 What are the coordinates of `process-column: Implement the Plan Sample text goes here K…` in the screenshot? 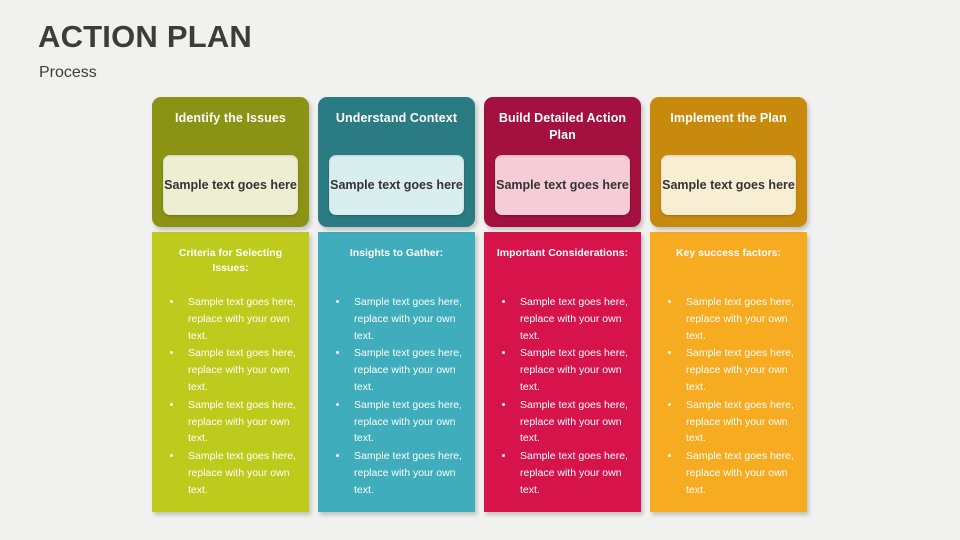 It's located at (728, 304).